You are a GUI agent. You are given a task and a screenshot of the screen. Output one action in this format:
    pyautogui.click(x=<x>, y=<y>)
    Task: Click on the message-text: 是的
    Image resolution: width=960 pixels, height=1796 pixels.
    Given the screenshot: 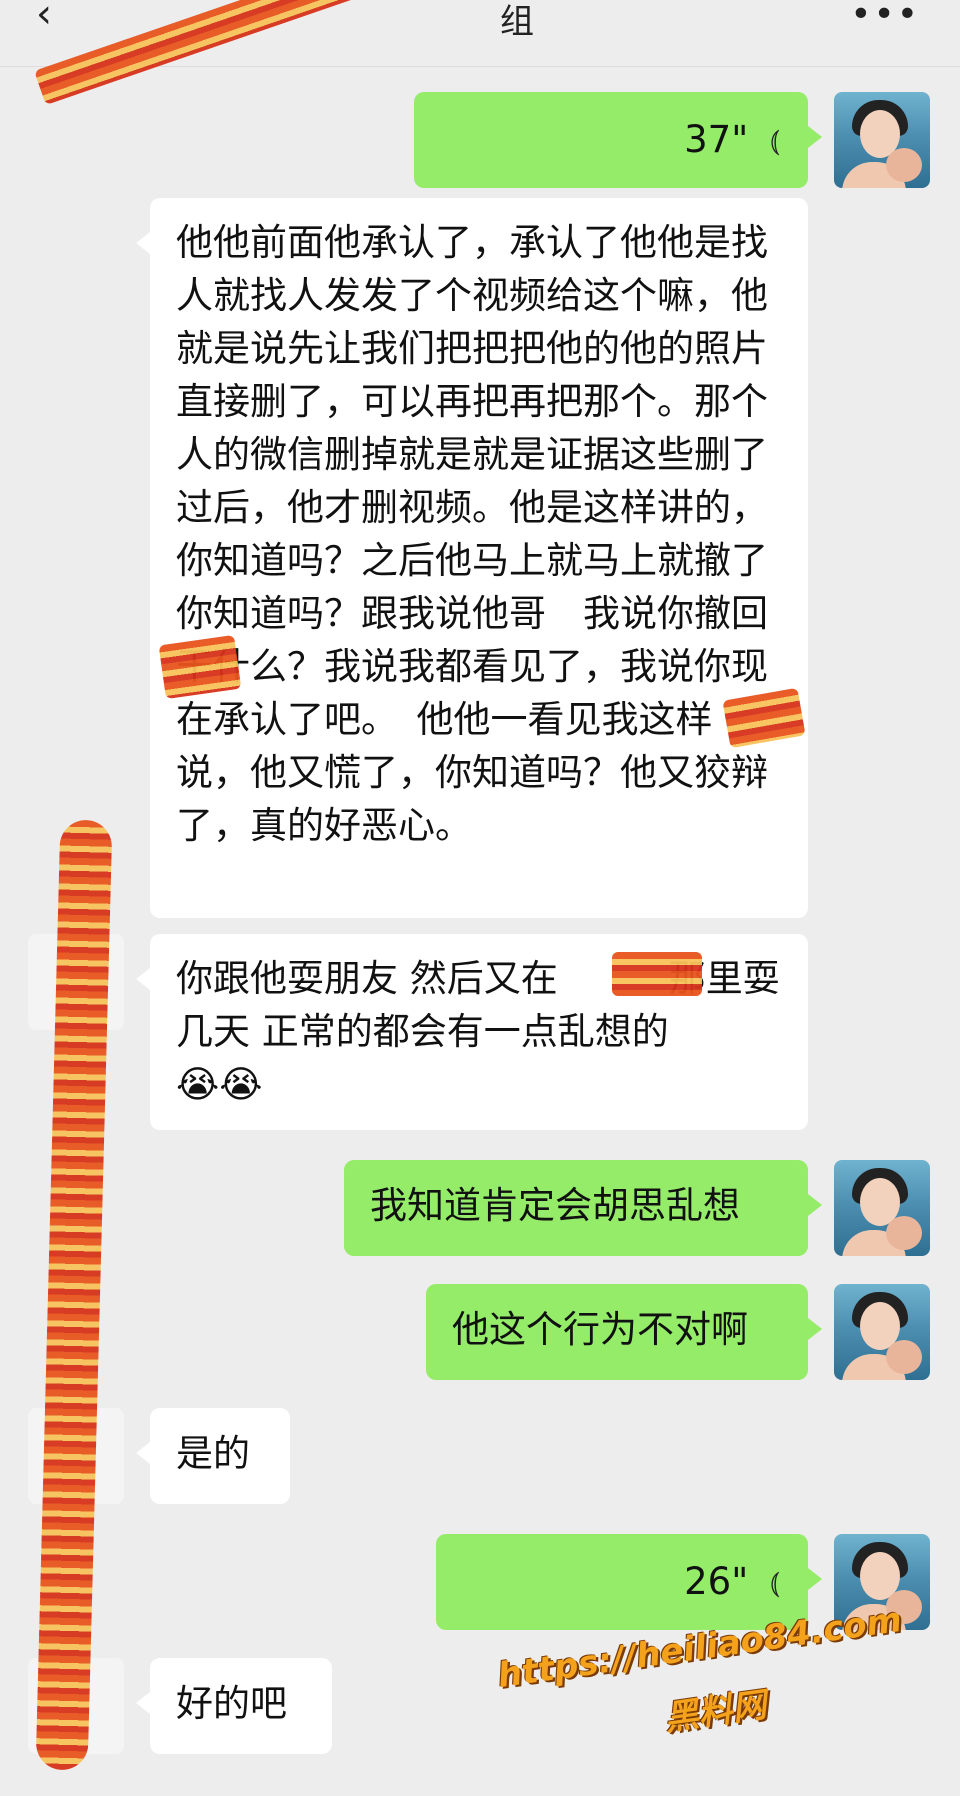 What is the action you would take?
    pyautogui.click(x=213, y=1453)
    